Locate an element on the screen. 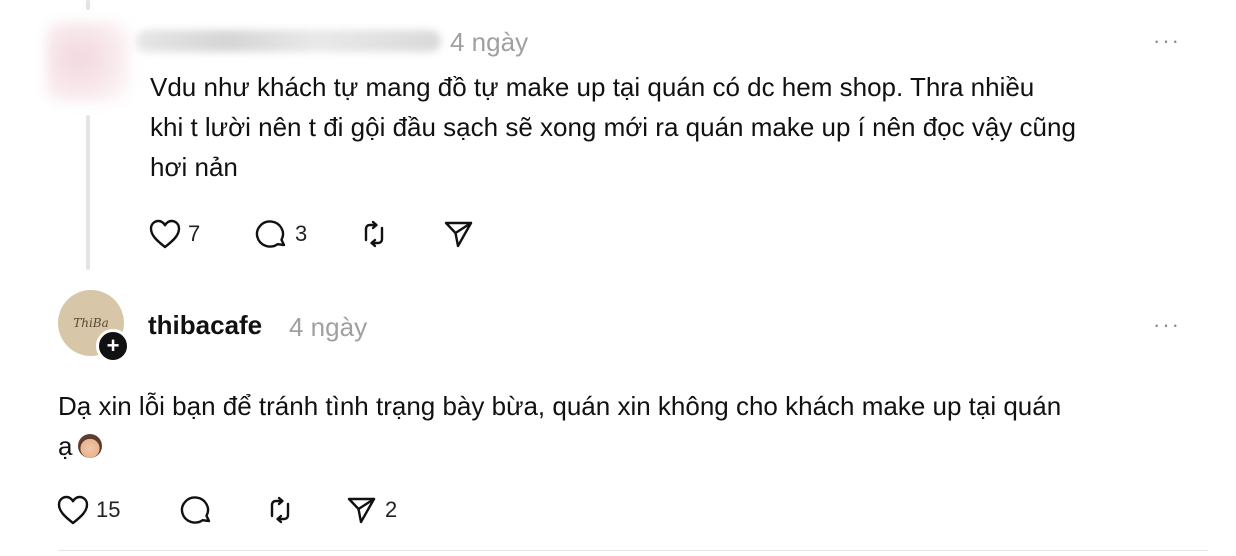  like-button: 7 is located at coordinates (174, 234).